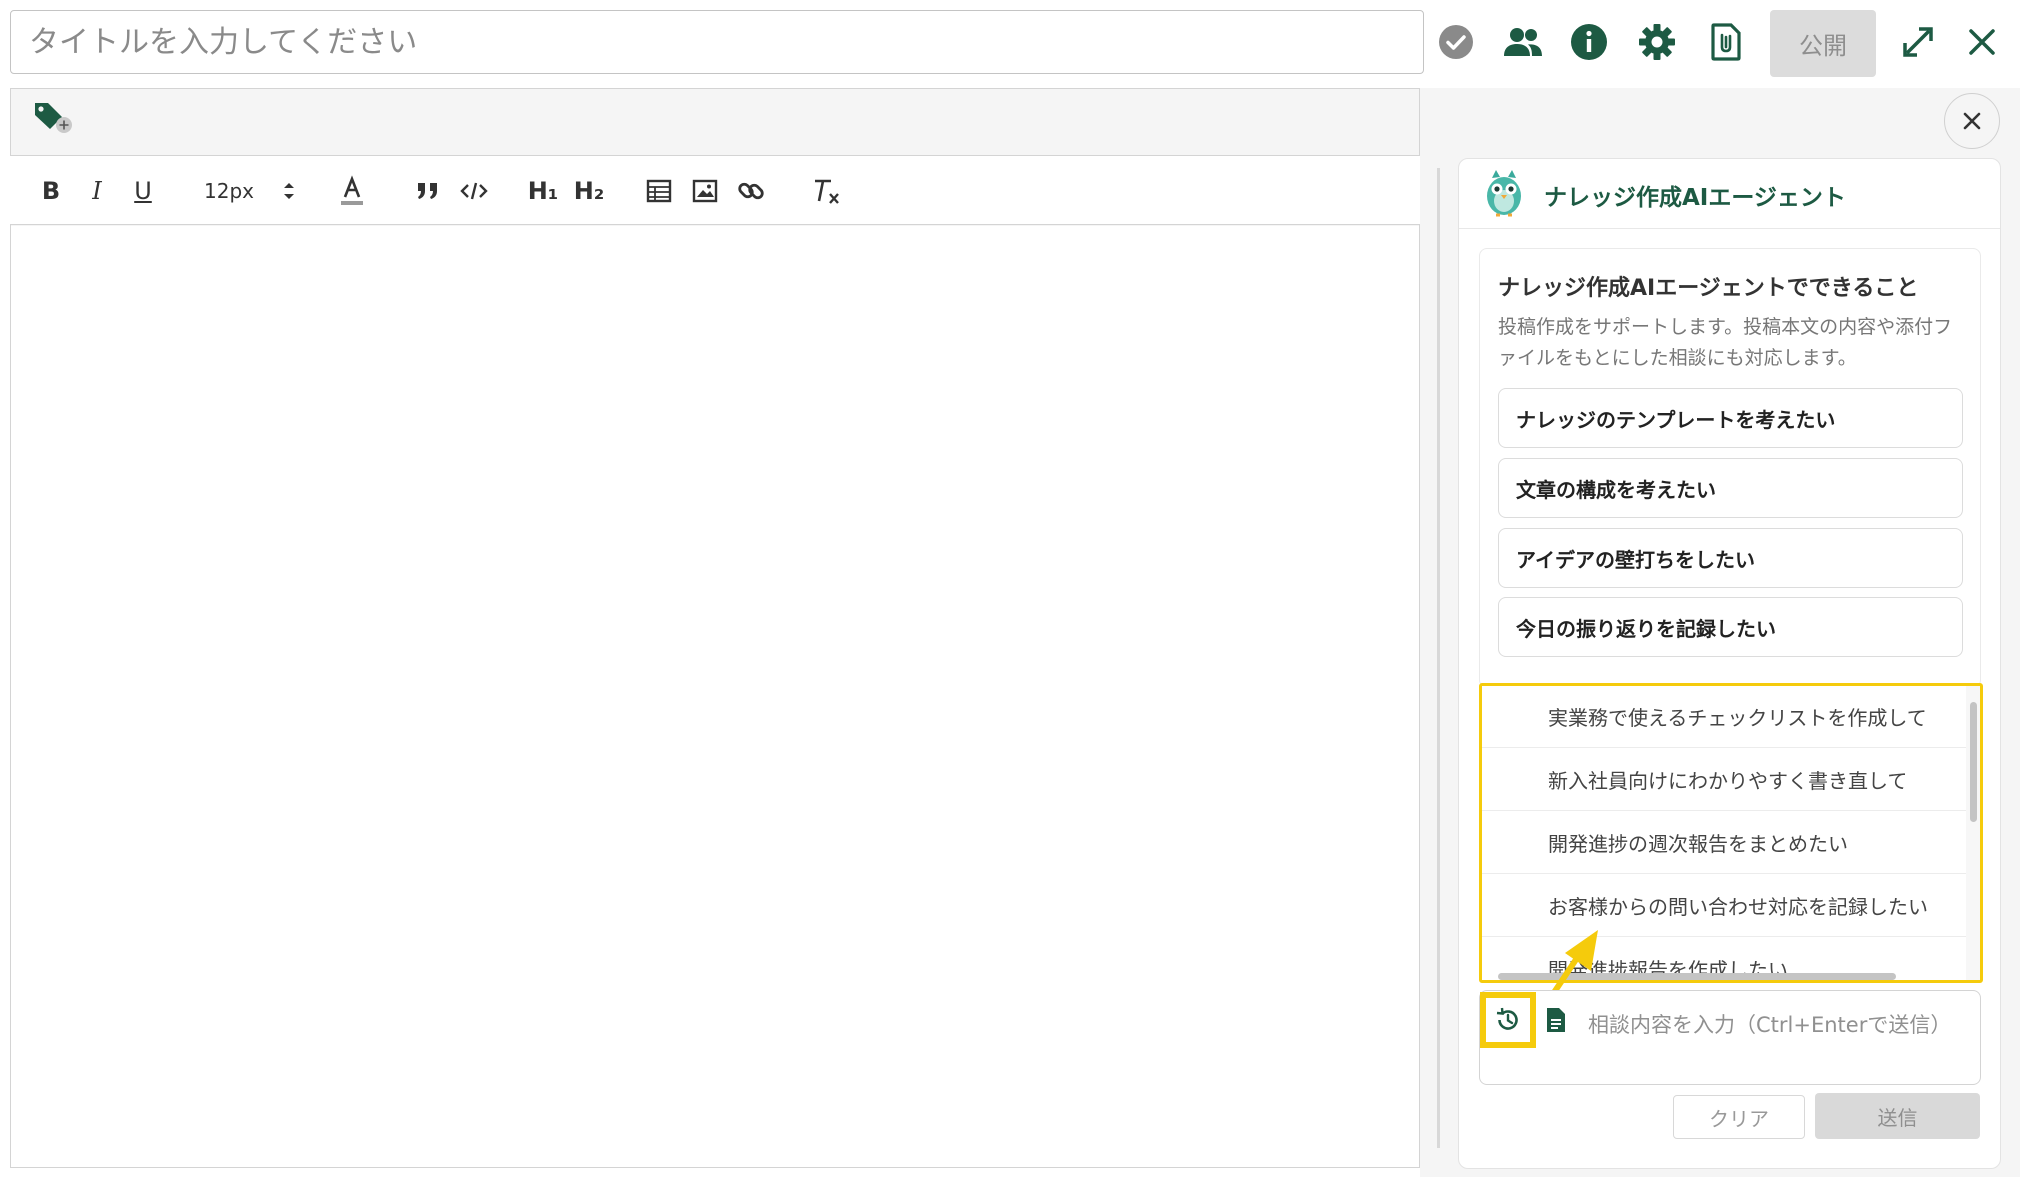 This screenshot has height=1177, width=2020. Describe the element at coordinates (1726, 42) in the screenshot. I see `attachment-icon` at that location.